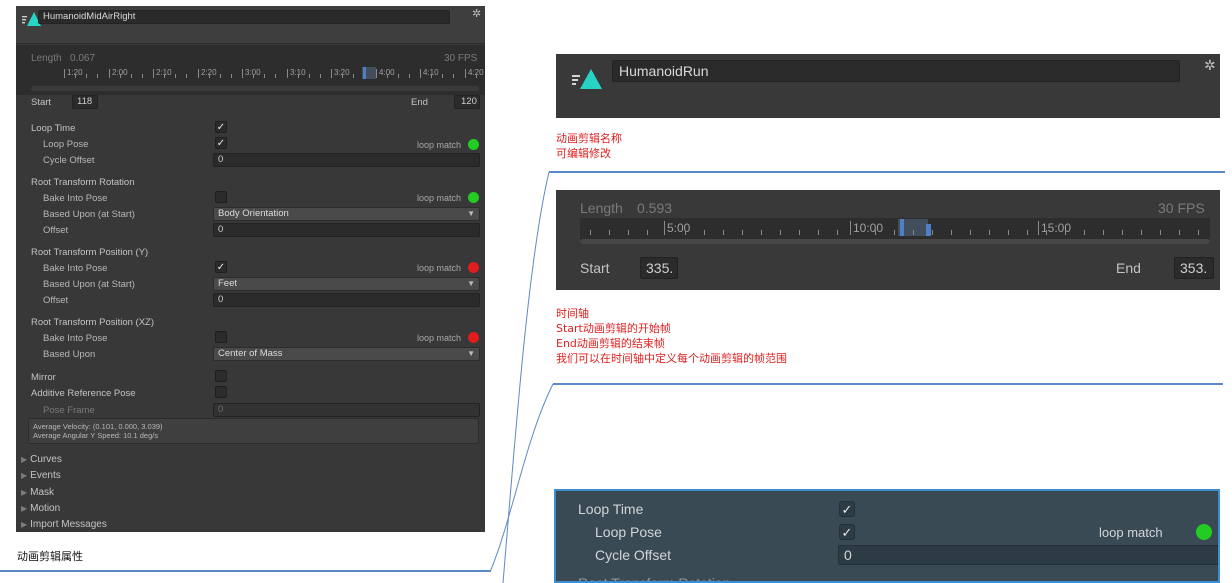  I want to click on rtr-based-dropdown: Body Orientation ▼, so click(346, 214).